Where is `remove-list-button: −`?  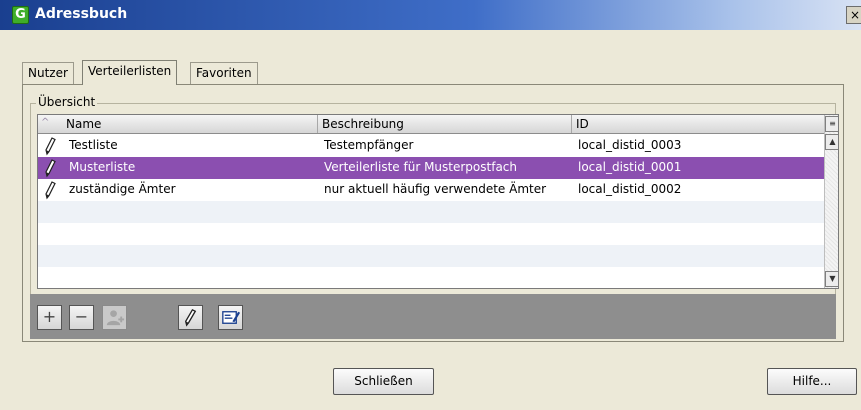 remove-list-button: − is located at coordinates (81, 317).